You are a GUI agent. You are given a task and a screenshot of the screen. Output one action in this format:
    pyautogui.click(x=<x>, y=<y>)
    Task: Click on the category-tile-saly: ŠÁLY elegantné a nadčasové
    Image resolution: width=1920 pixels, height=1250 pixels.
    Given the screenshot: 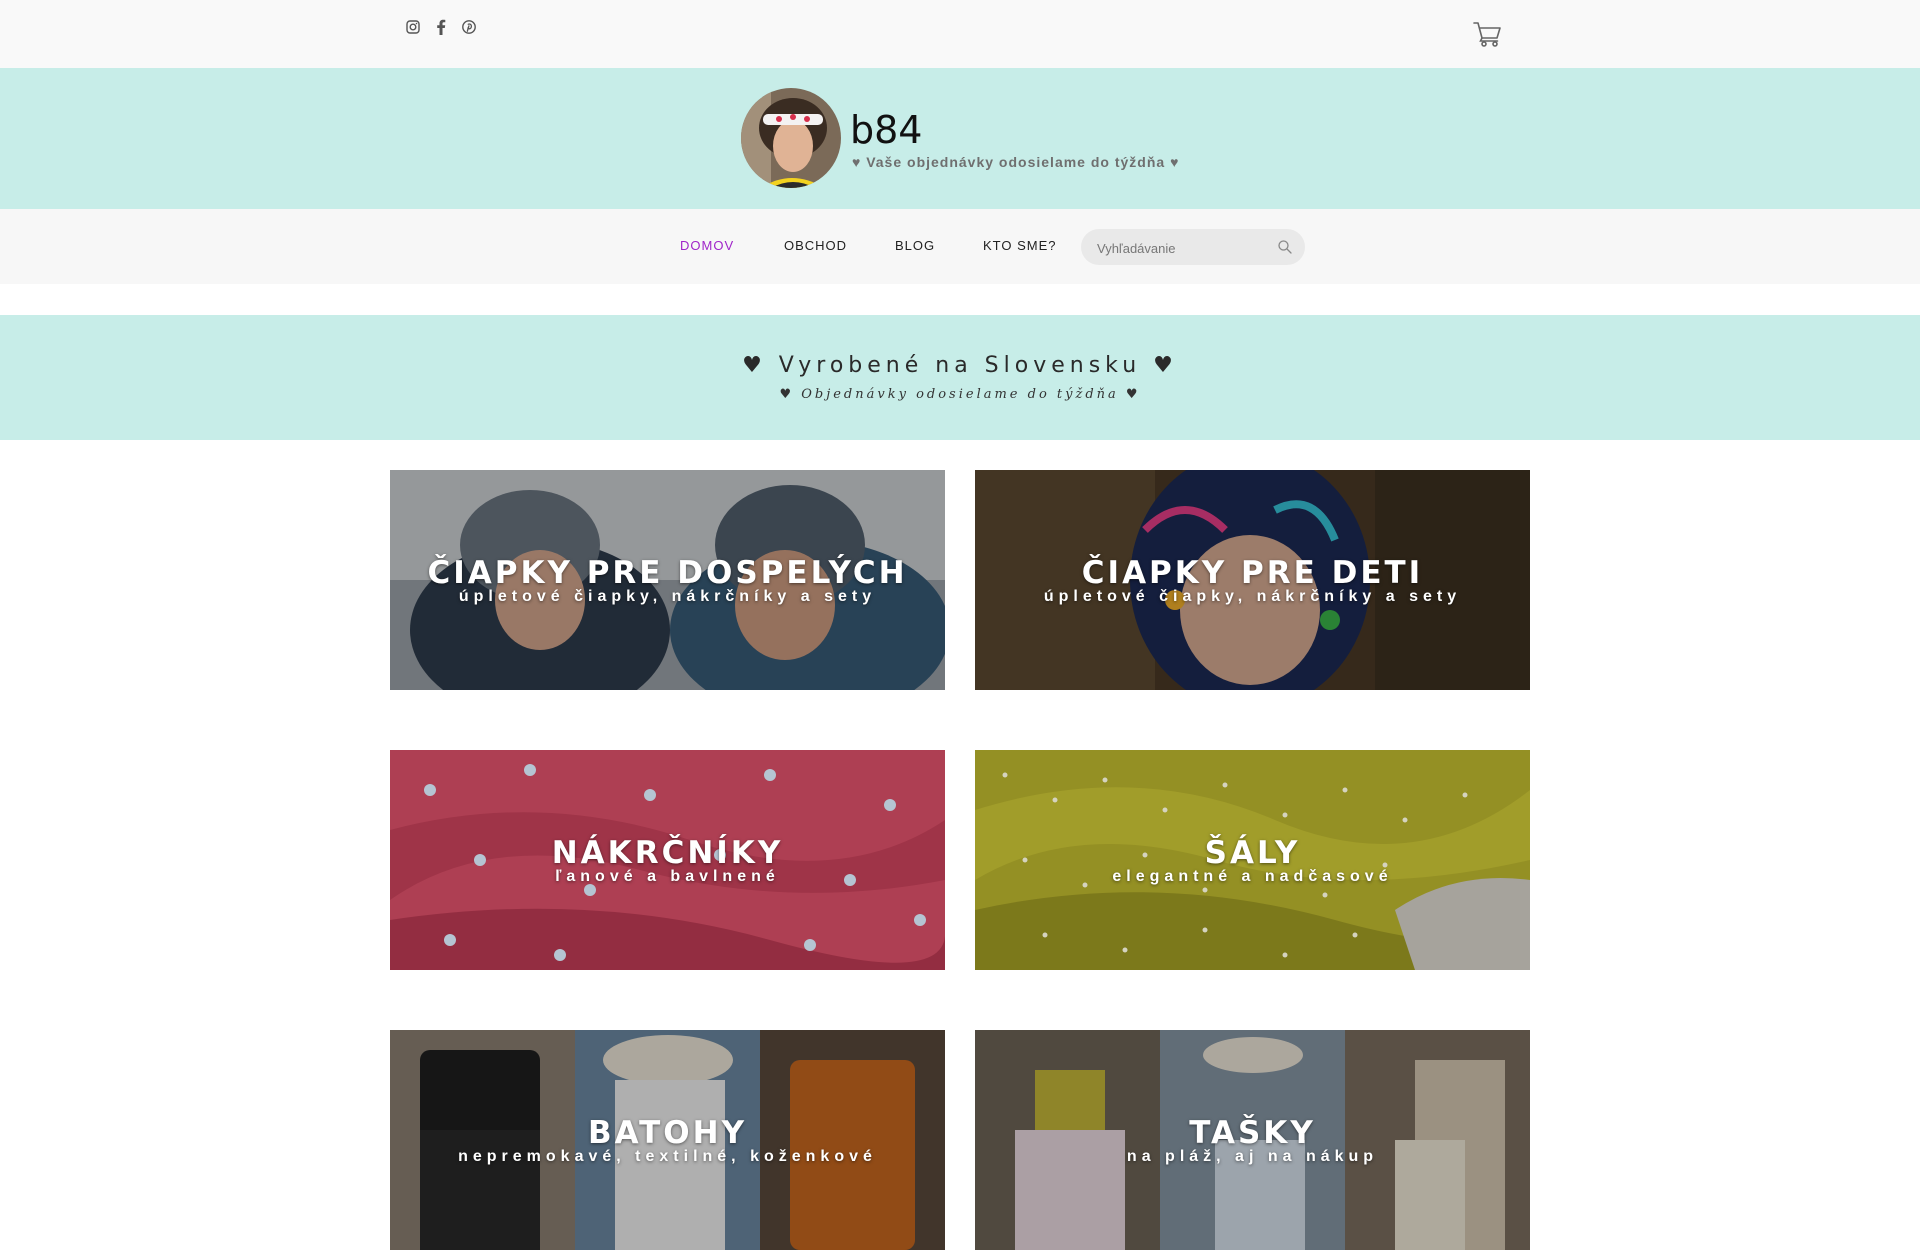 What is the action you would take?
    pyautogui.click(x=1252, y=860)
    